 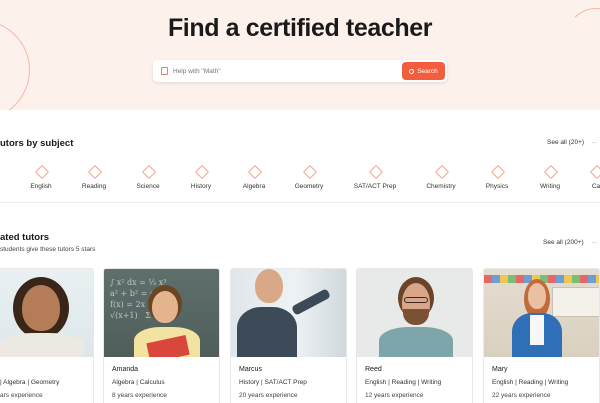 I want to click on divider, so click(x=300, y=202).